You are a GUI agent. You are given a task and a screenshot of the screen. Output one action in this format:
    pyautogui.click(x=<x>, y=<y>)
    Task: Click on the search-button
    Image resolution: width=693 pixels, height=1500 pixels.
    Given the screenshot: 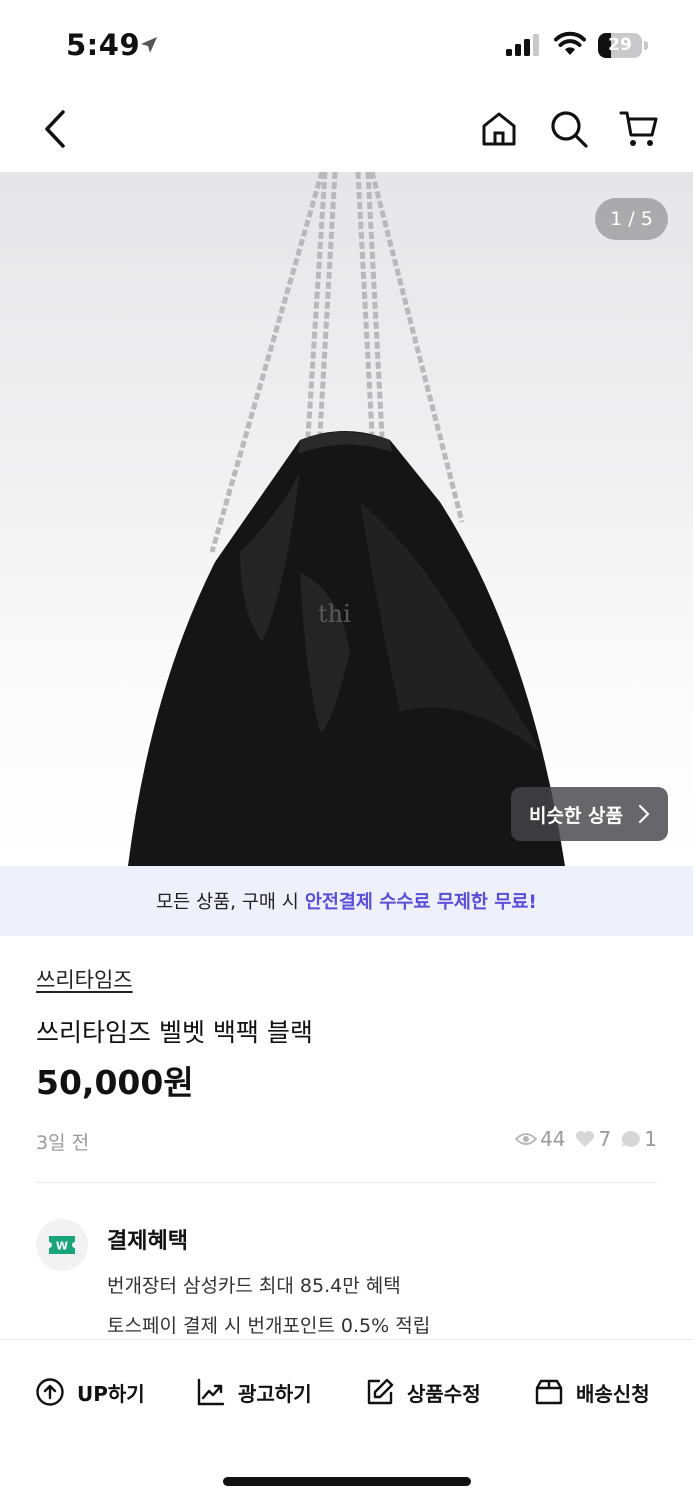 What is the action you would take?
    pyautogui.click(x=569, y=129)
    